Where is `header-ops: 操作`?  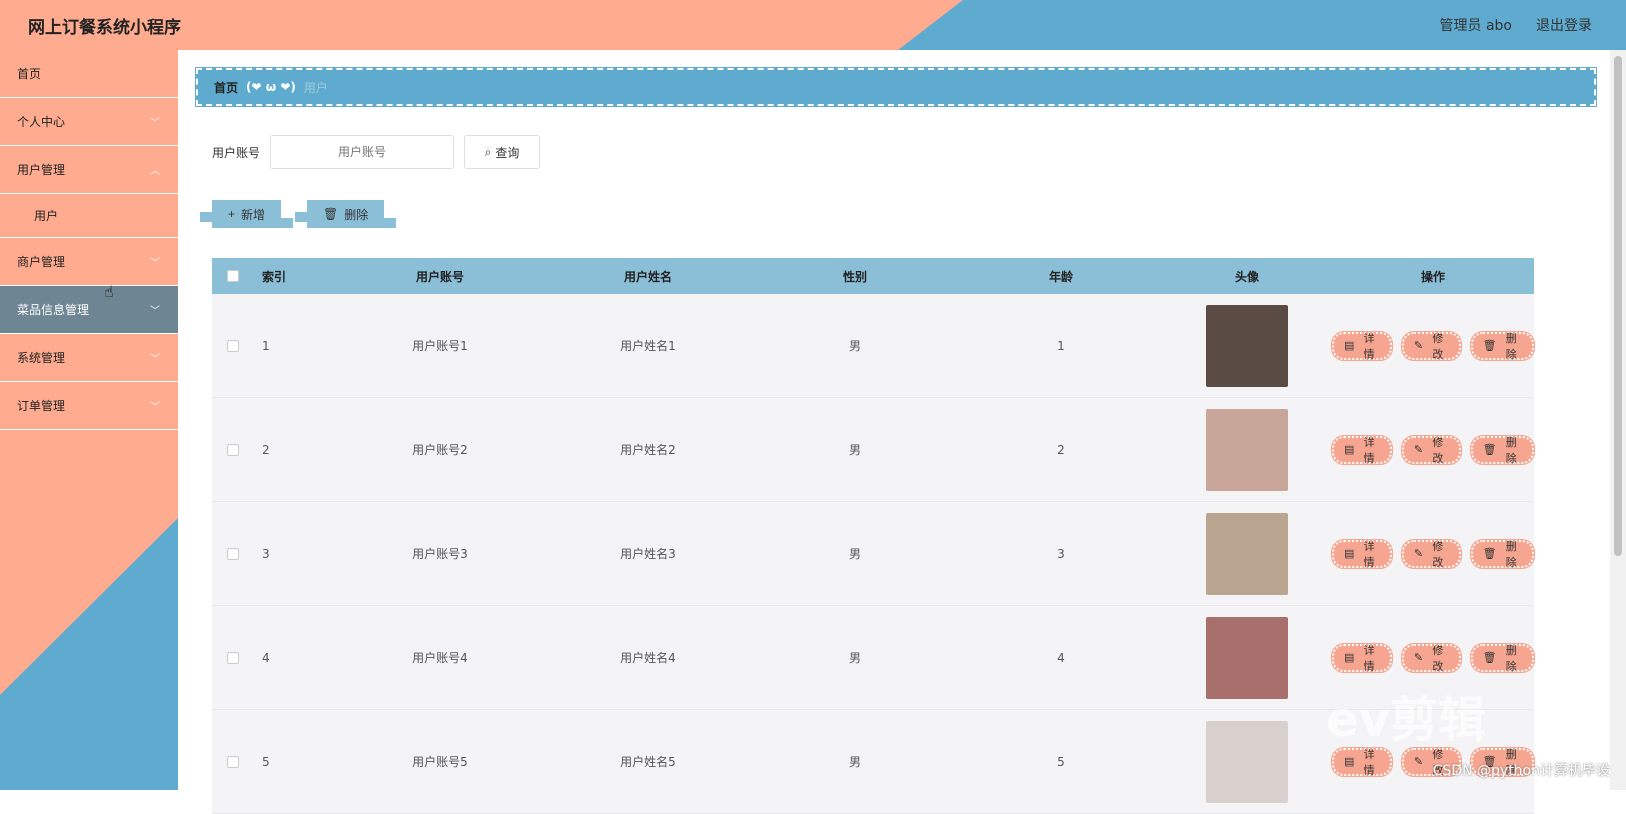 header-ops: 操作 is located at coordinates (1432, 276).